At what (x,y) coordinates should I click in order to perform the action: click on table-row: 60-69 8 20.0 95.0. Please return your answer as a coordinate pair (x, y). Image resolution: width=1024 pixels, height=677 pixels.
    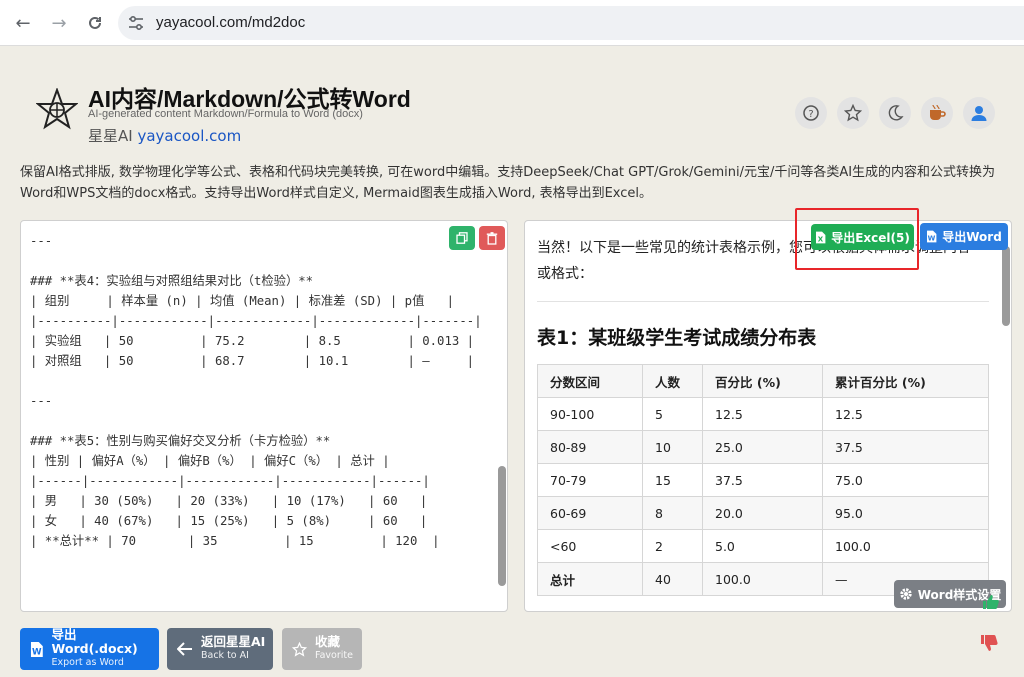
    Looking at the image, I should click on (763, 513).